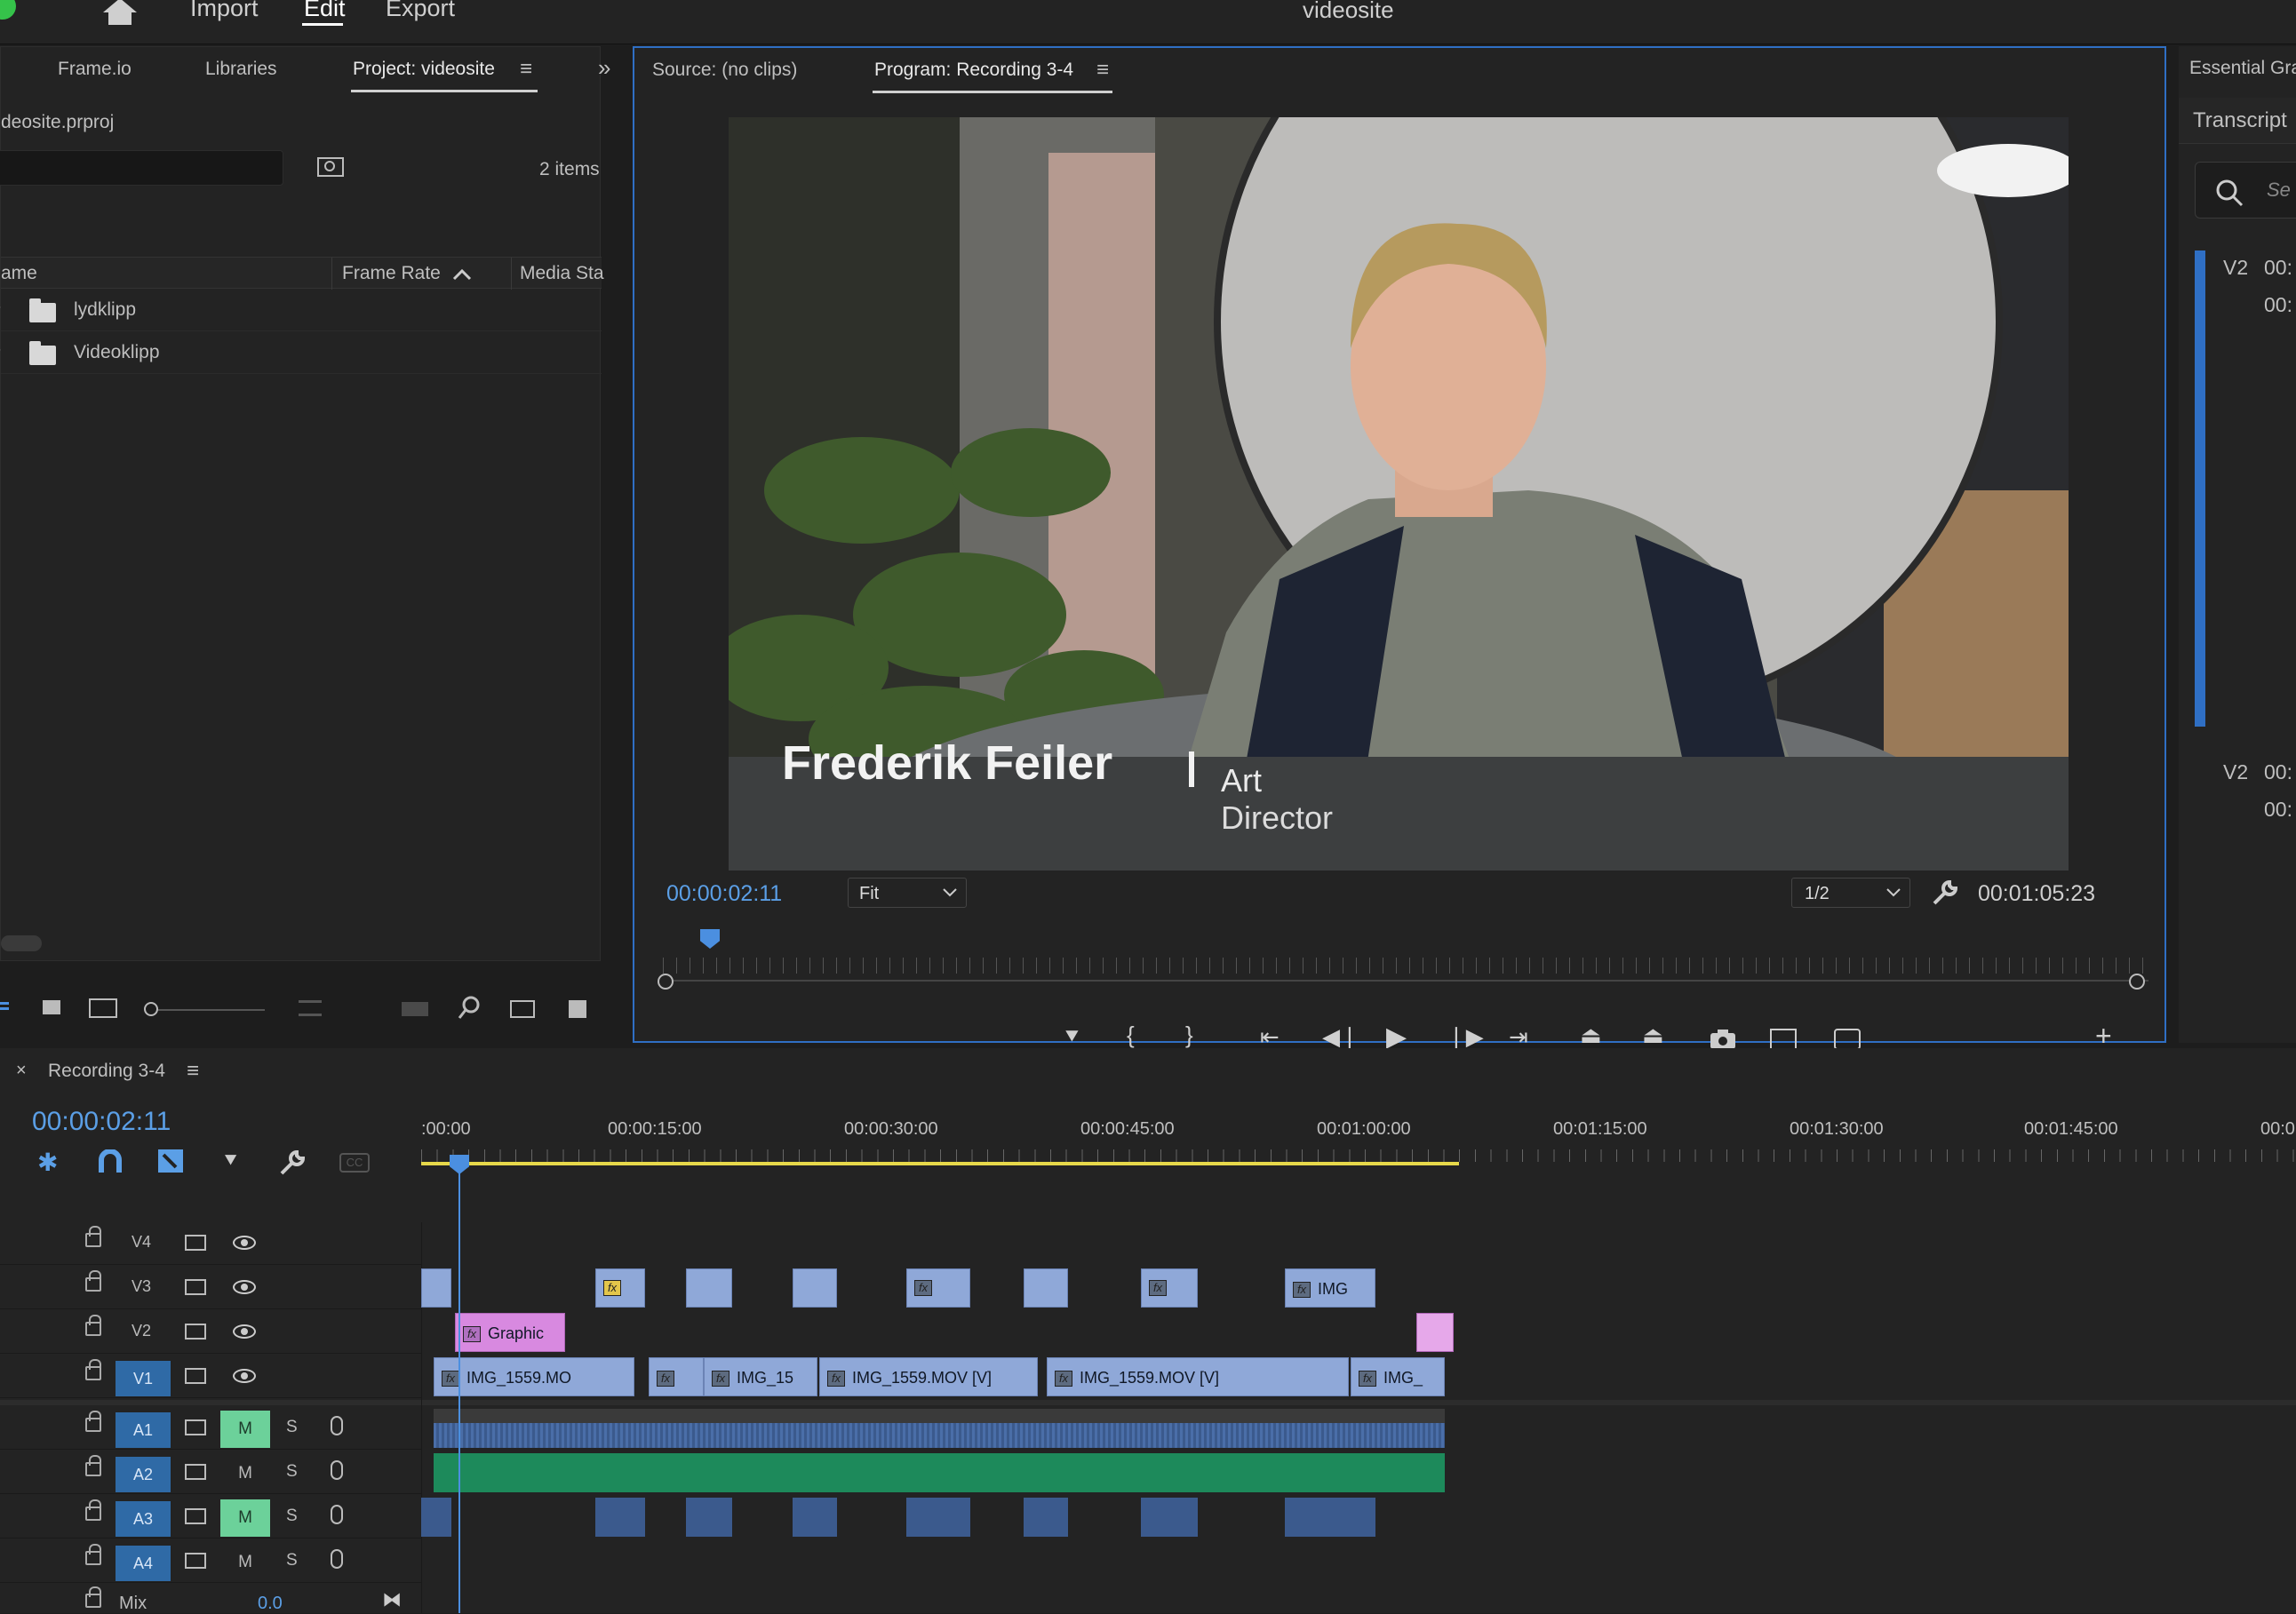 Image resolution: width=2296 pixels, height=1614 pixels. Describe the element at coordinates (761, 1376) in the screenshot. I see `clip-v1: fx IMG_15` at that location.